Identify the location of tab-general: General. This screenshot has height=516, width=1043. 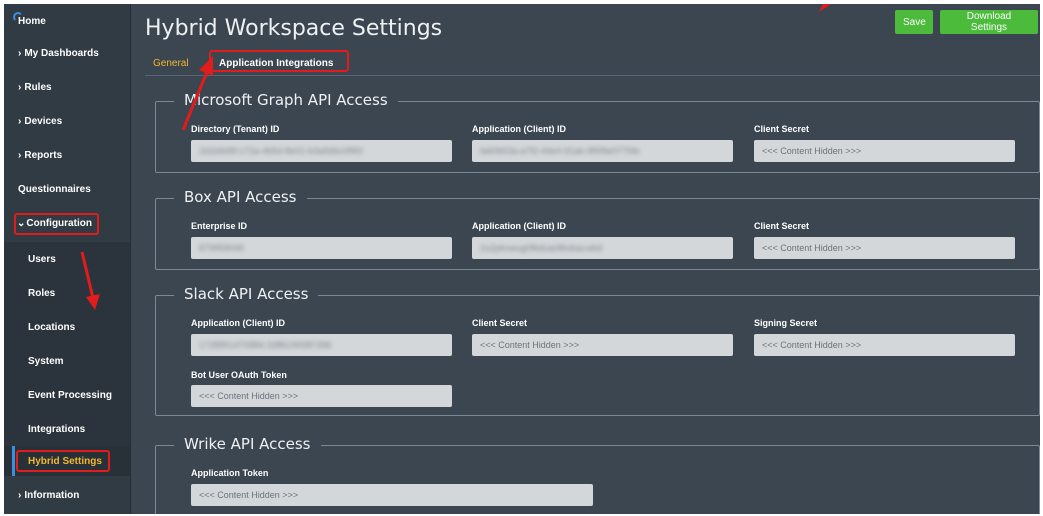
(171, 63).